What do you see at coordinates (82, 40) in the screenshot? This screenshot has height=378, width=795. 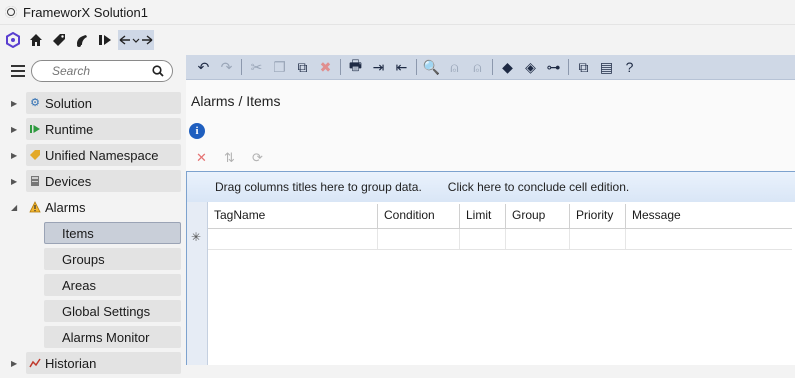 I see `draw-icon` at bounding box center [82, 40].